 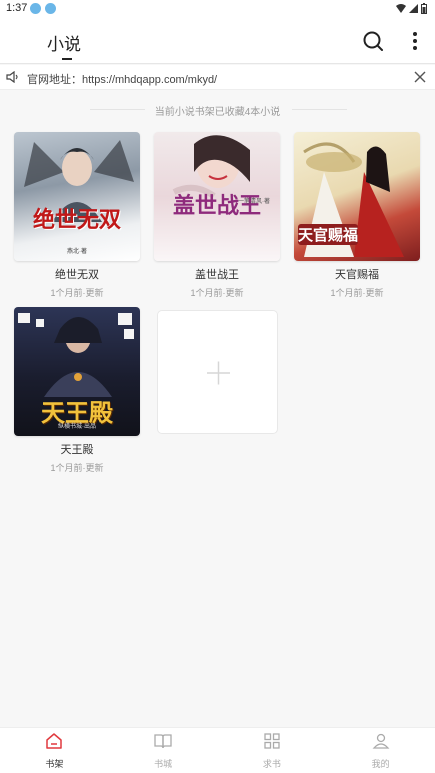 What do you see at coordinates (328, 234) in the screenshot?
I see `cover-title: 天官赐福` at bounding box center [328, 234].